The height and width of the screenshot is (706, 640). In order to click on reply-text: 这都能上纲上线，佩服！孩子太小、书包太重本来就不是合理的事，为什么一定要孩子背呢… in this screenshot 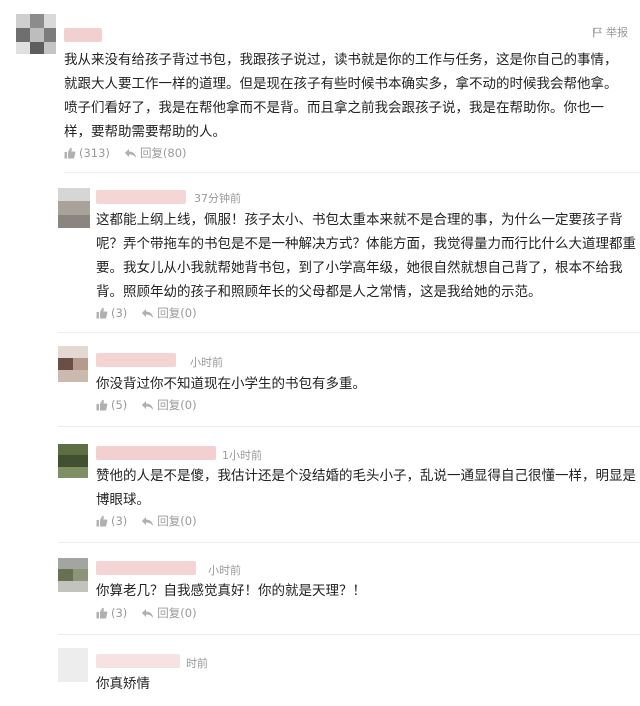, I will do `click(366, 256)`.